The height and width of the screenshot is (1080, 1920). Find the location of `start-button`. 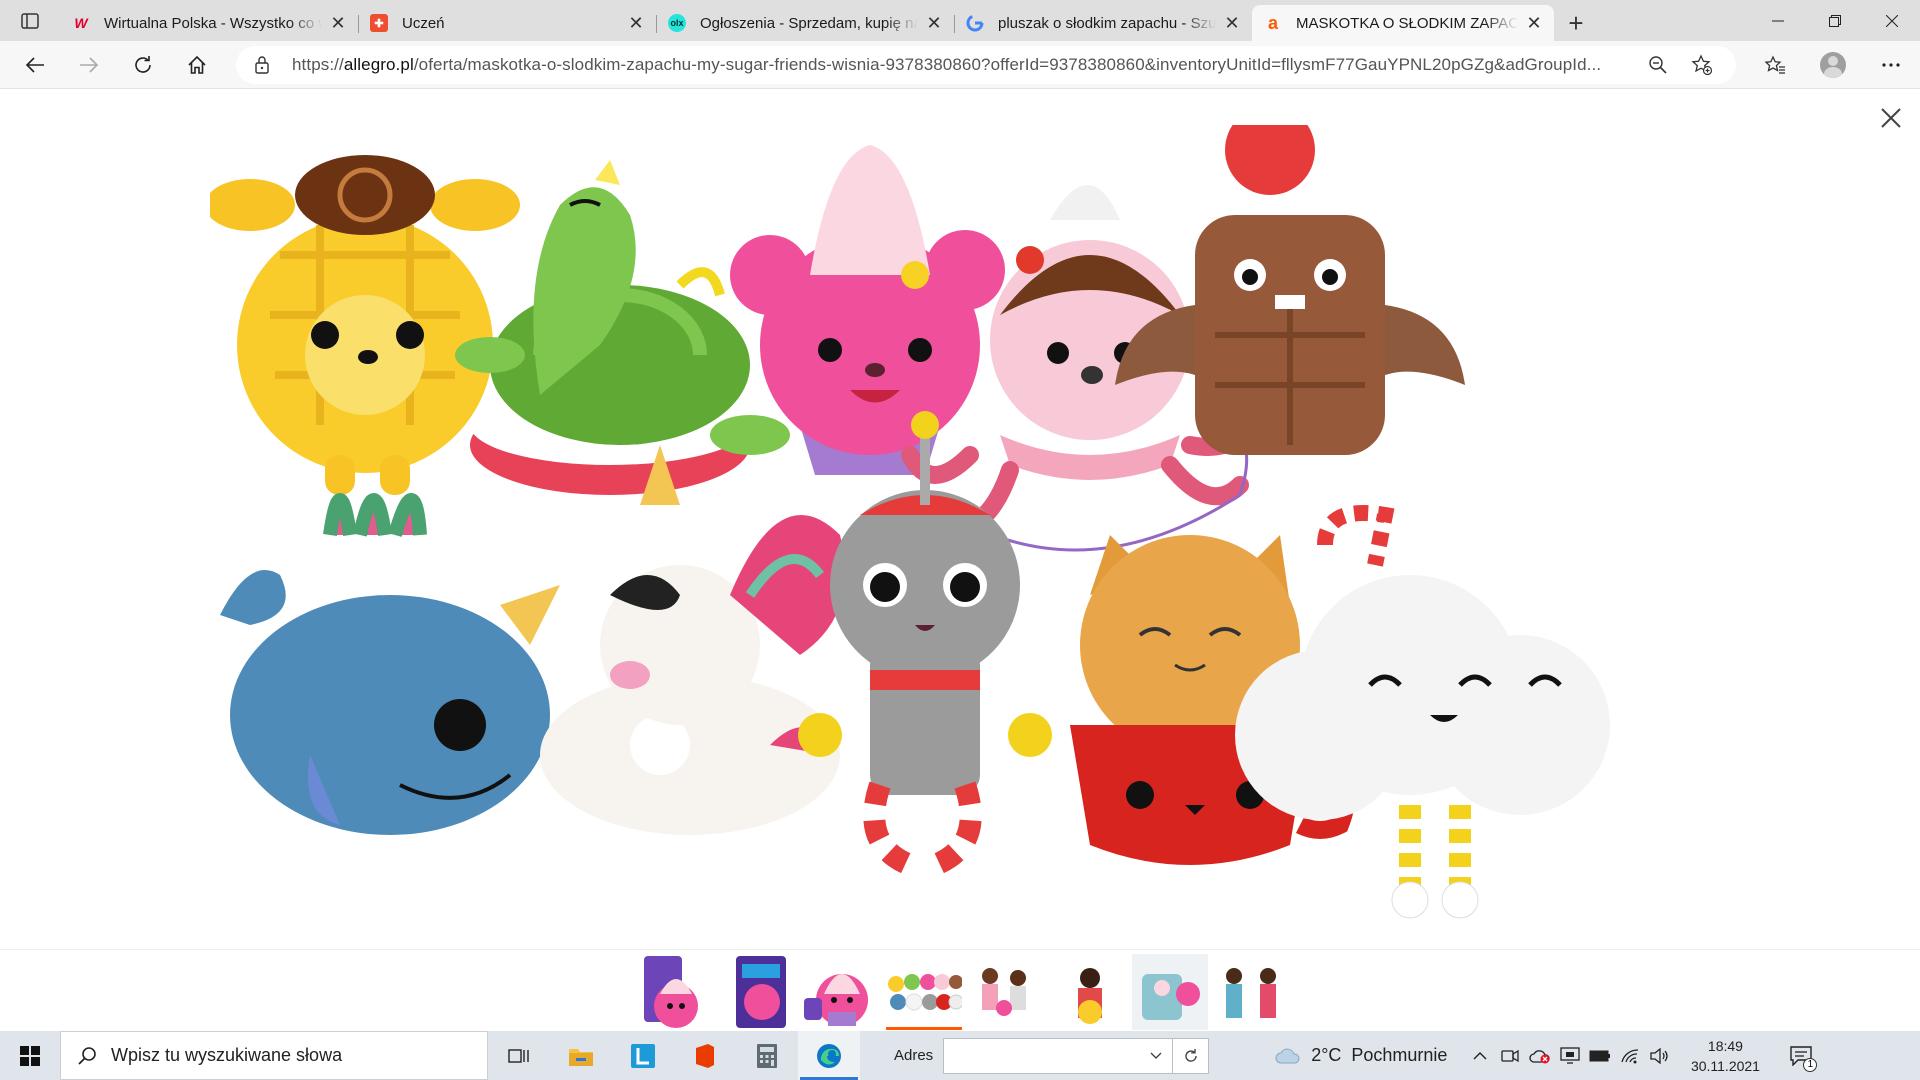

start-button is located at coordinates (30, 1055).